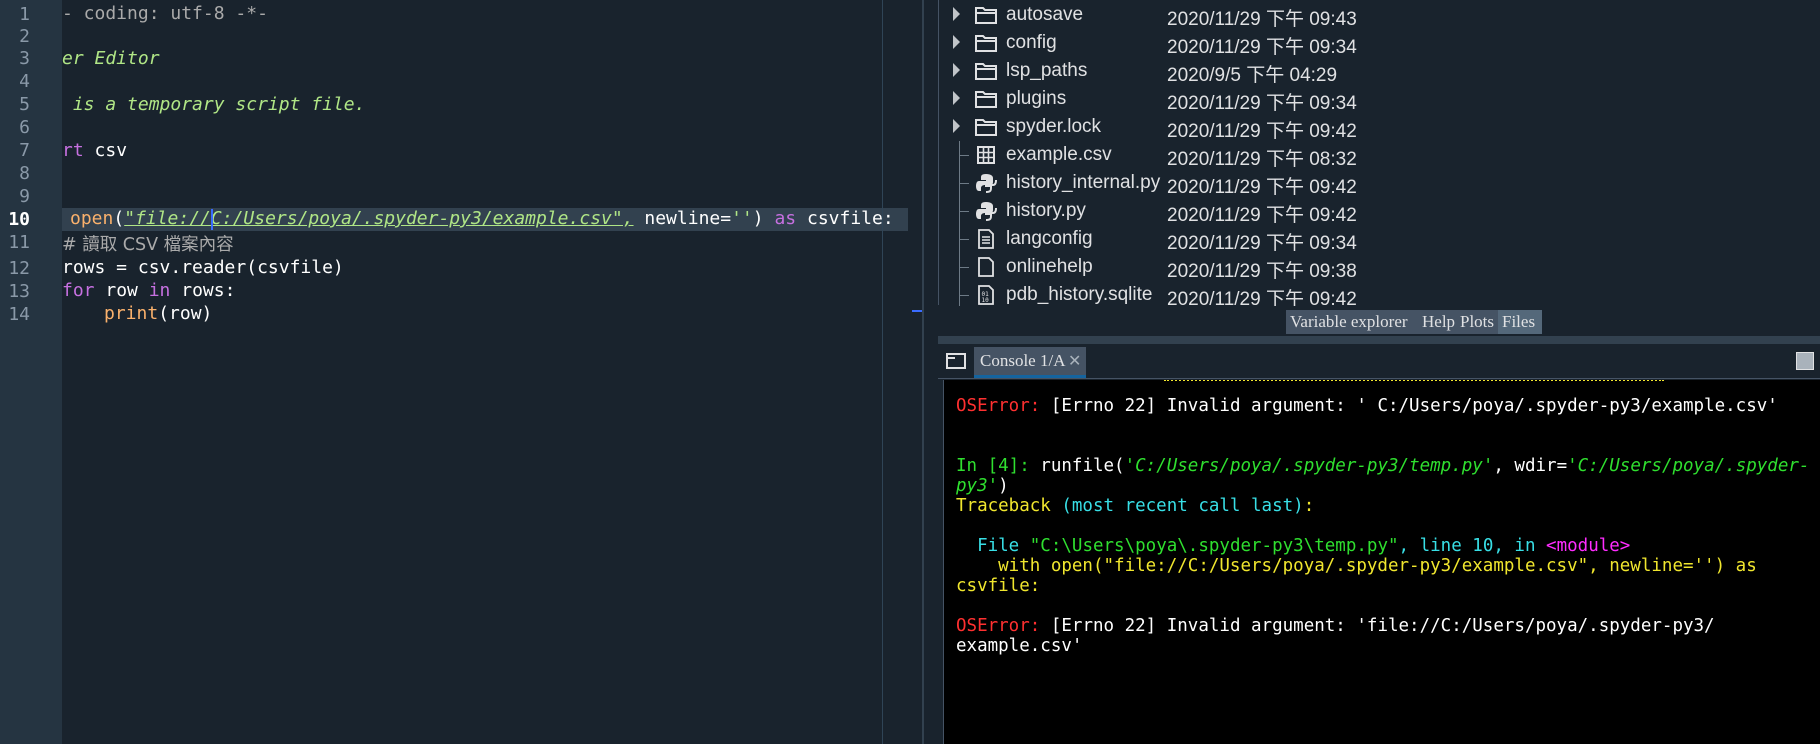  Describe the element at coordinates (758, 218) in the screenshot. I see `code-text: )` at that location.